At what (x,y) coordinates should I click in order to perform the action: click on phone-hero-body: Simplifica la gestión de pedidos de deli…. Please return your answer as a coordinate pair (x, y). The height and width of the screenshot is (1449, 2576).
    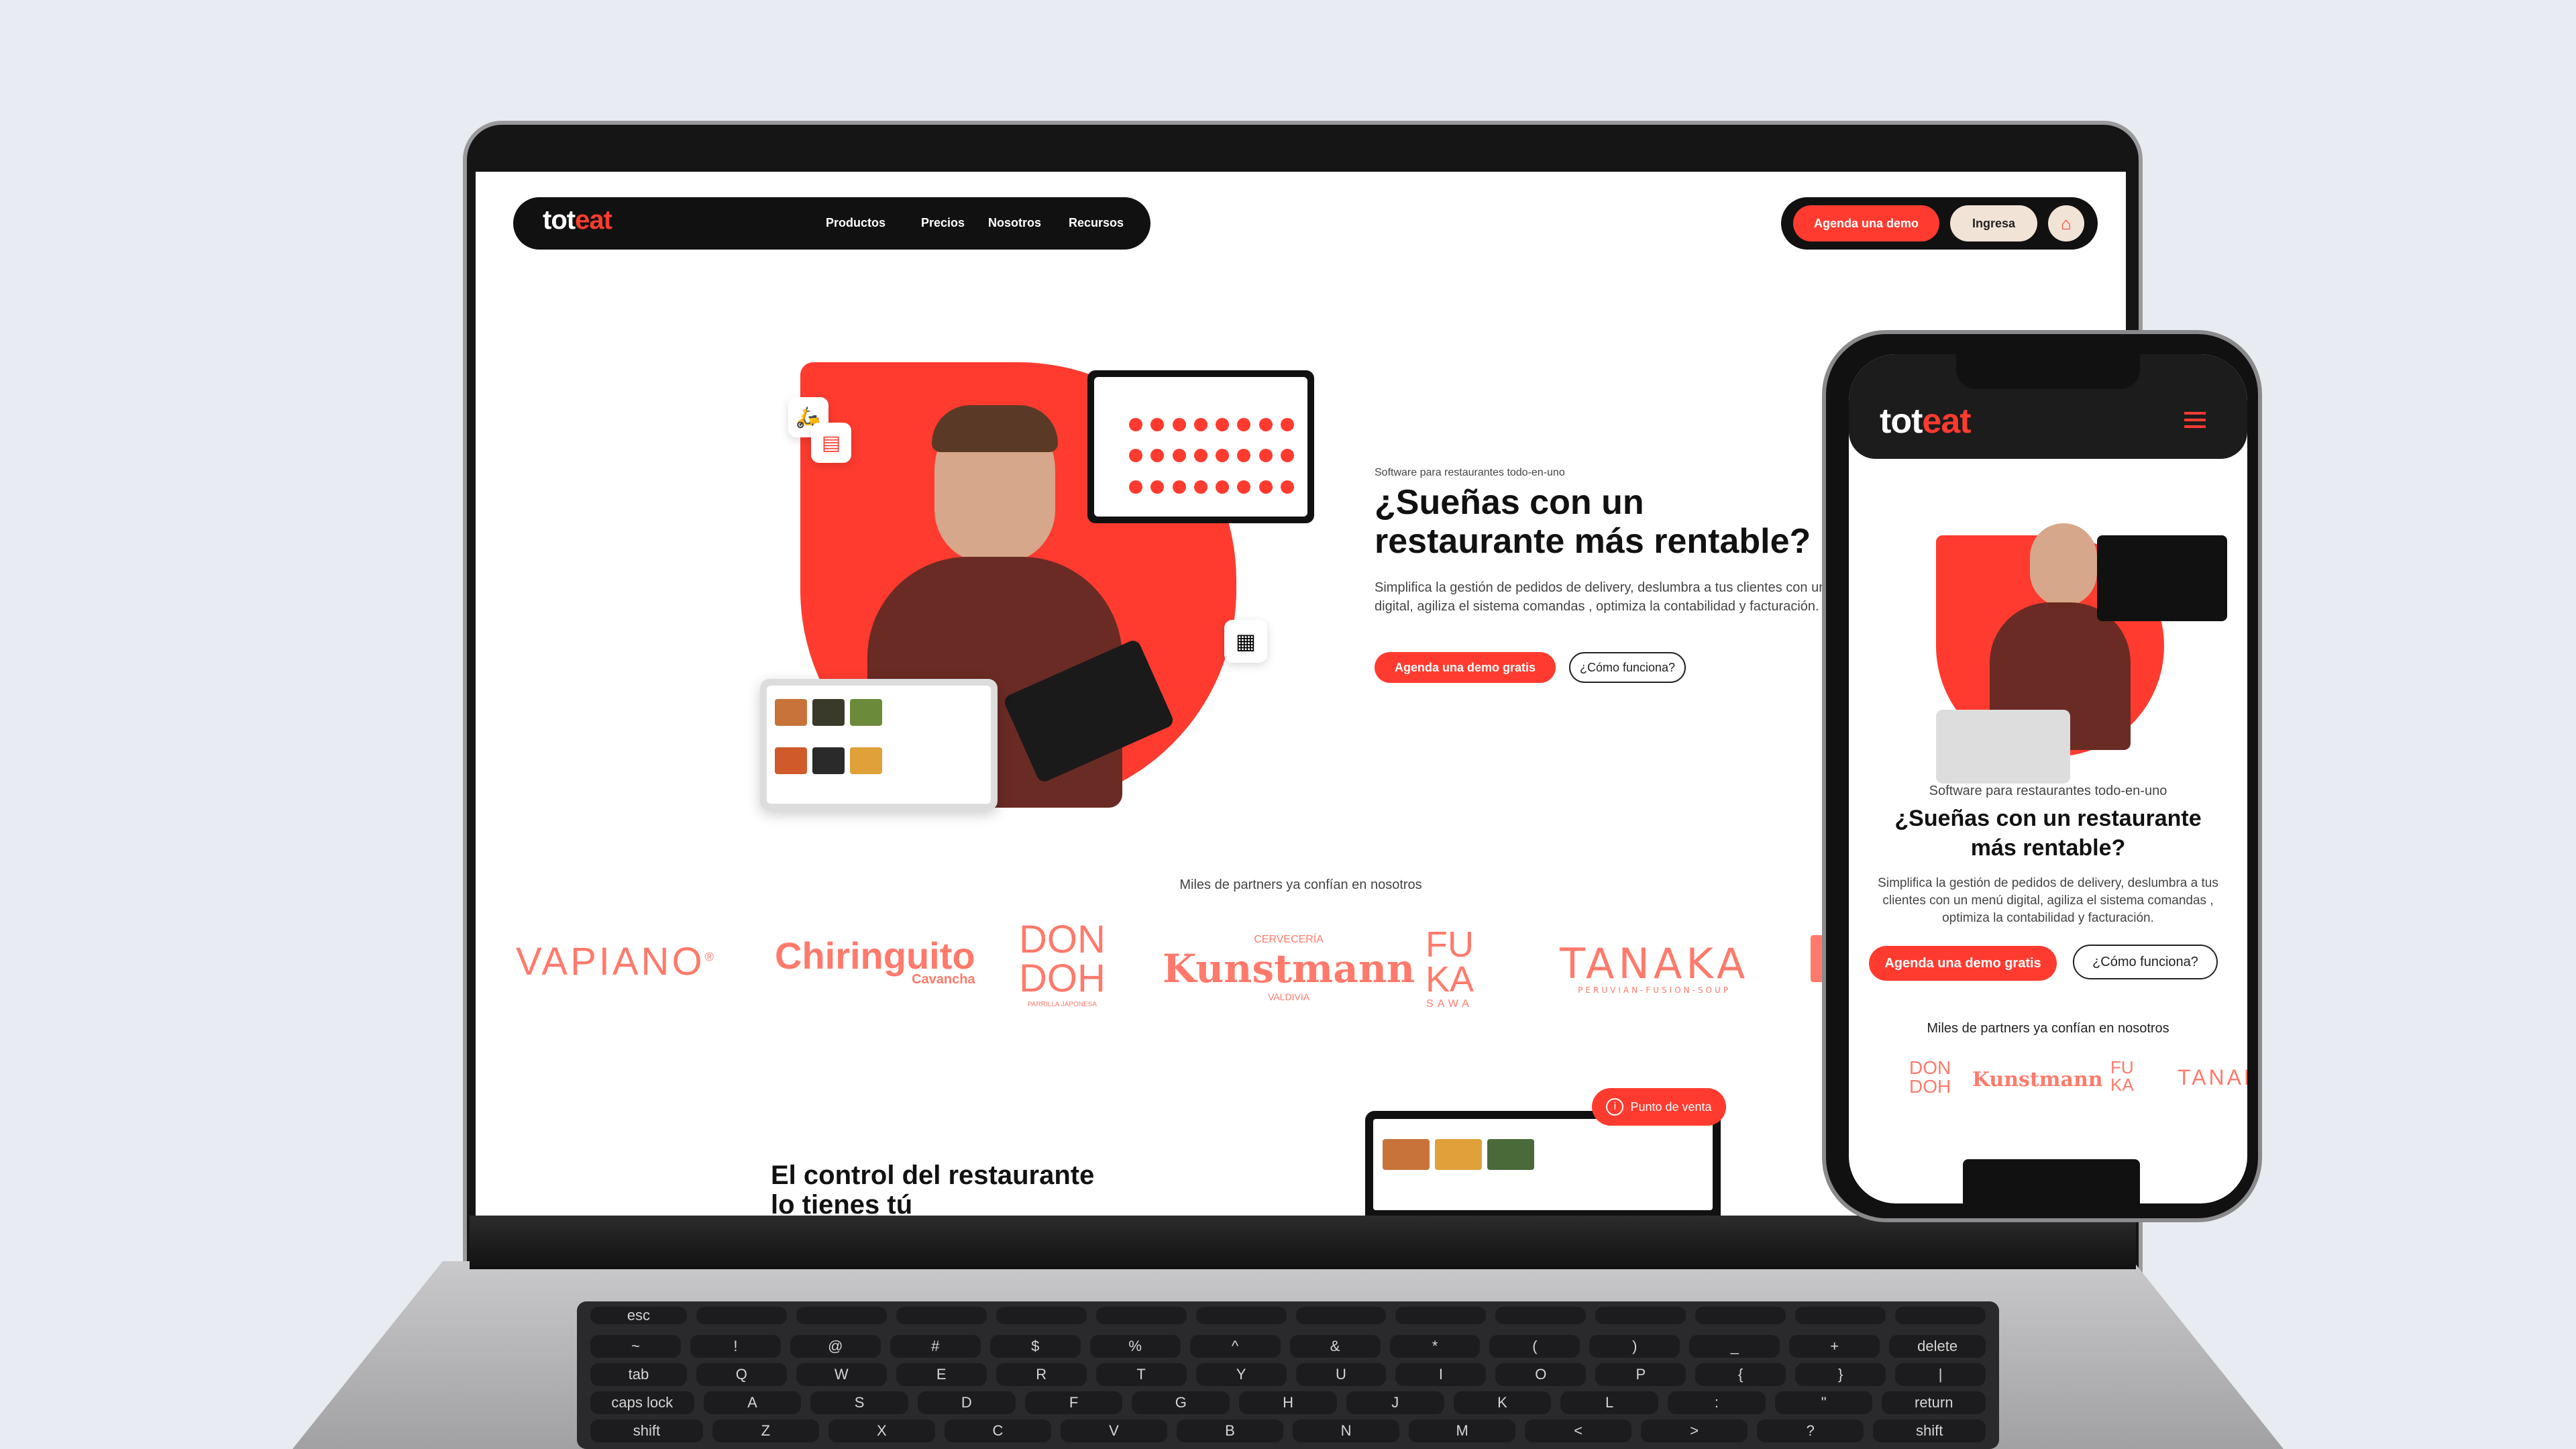
    Looking at the image, I should click on (2048, 900).